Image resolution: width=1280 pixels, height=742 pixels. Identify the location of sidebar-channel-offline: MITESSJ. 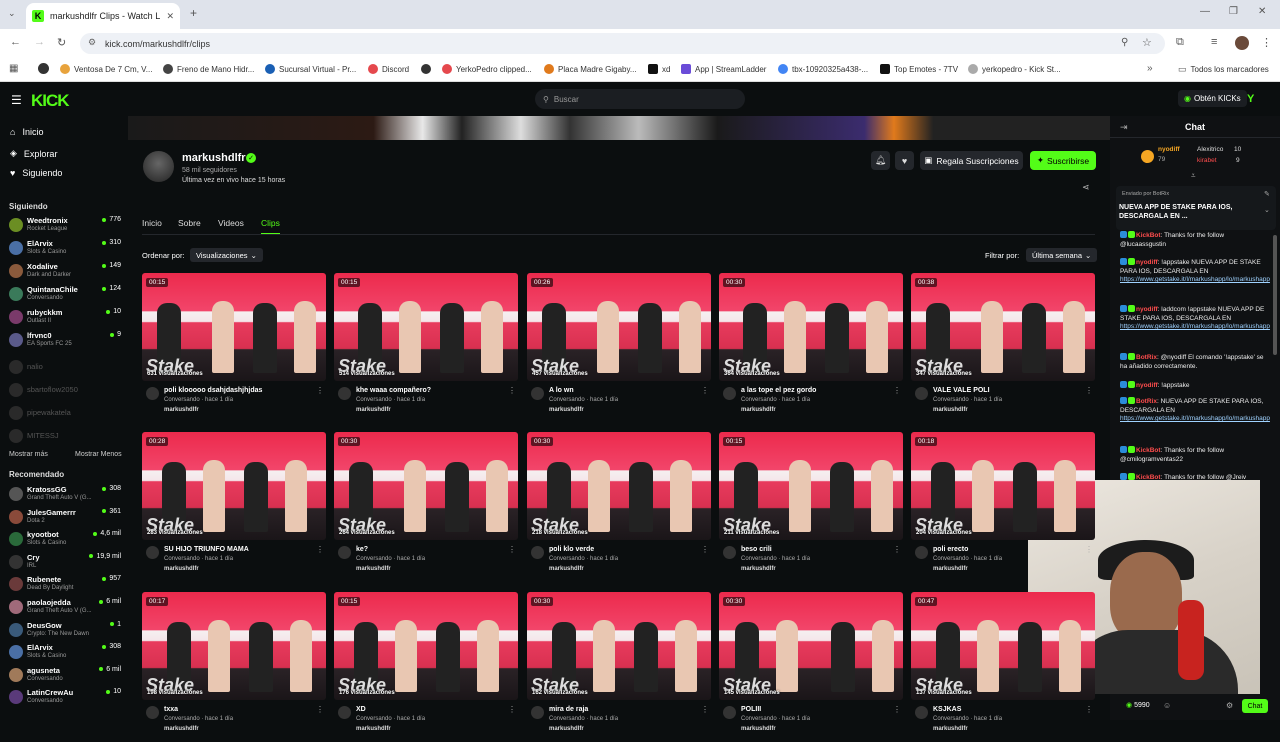
(65, 437).